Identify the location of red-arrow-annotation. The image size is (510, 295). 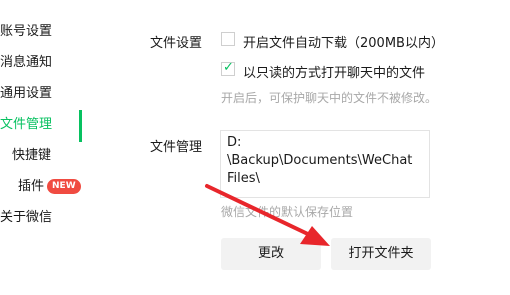
(267, 215).